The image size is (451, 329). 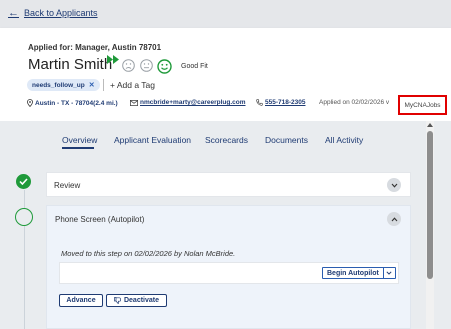 I want to click on add-tag-button: + Add a Tag, so click(x=132, y=85).